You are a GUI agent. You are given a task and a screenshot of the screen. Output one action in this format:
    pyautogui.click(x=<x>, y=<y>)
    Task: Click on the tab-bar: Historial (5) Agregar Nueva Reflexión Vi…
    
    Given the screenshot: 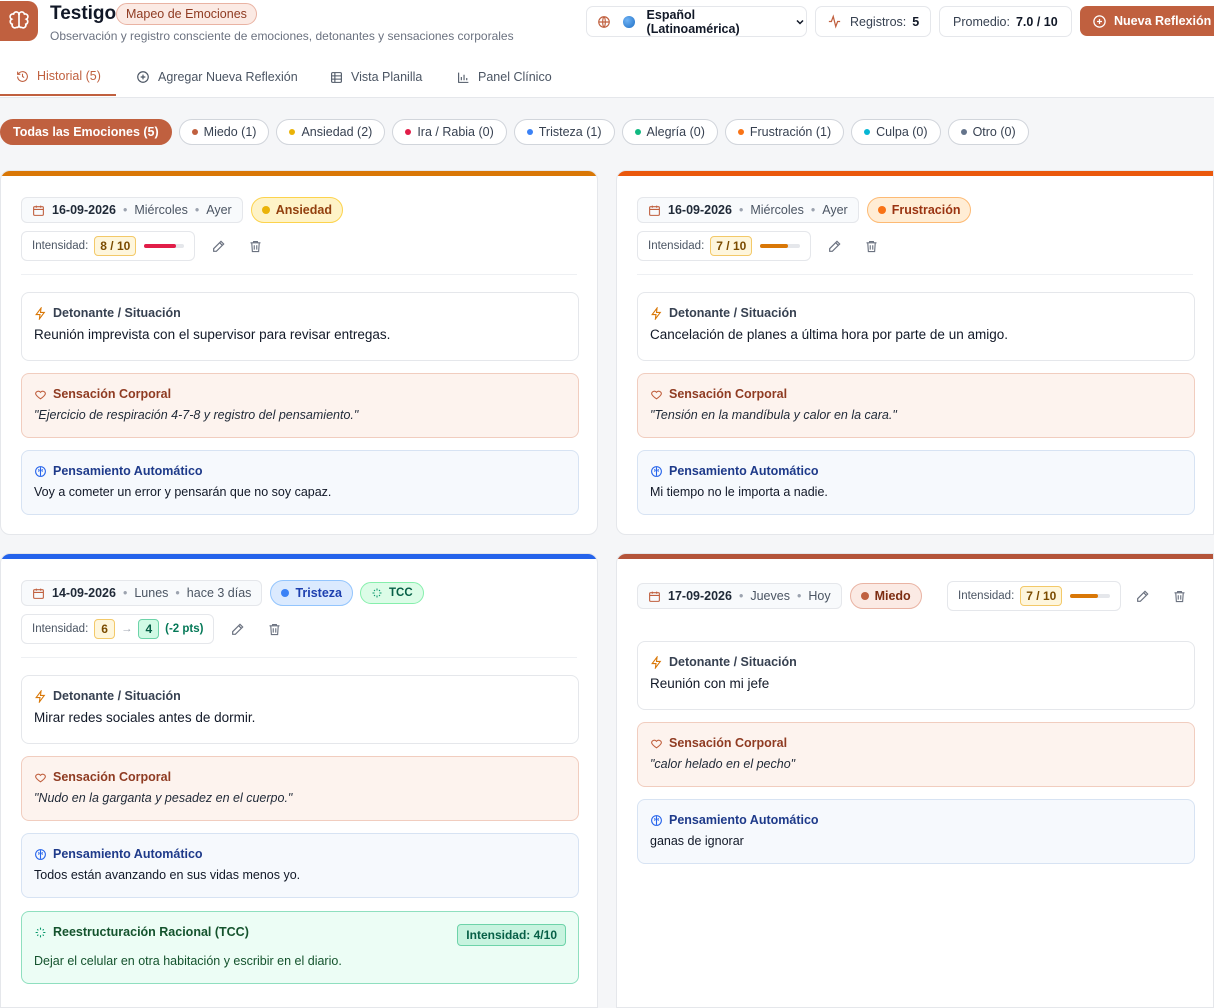 What is the action you would take?
    pyautogui.click(x=607, y=78)
    